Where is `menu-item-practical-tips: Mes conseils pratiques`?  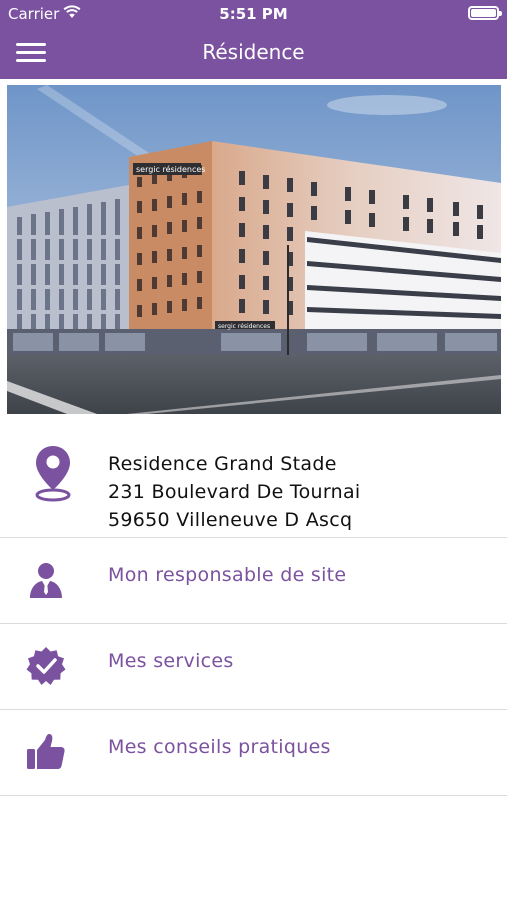
menu-item-practical-tips: Mes conseils pratiques is located at coordinates (253, 753).